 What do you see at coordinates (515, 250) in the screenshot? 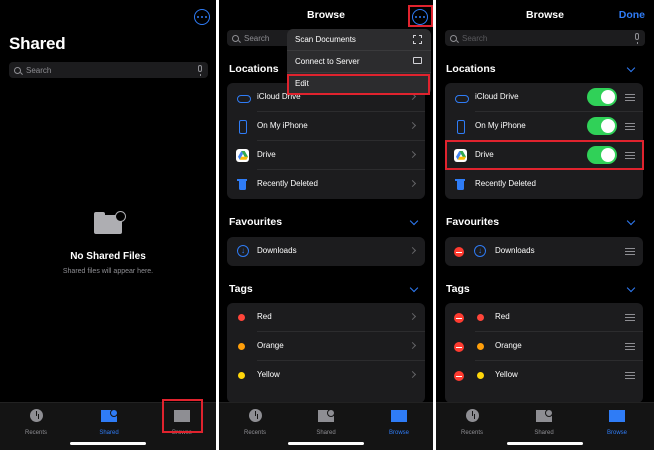
I see `item-label: Downloads` at bounding box center [515, 250].